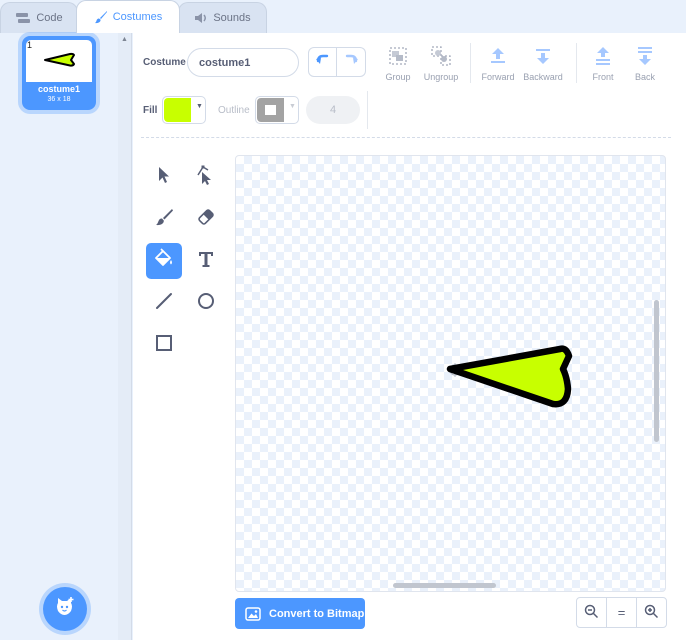 The height and width of the screenshot is (640, 686). I want to click on reshape-tool, so click(206, 177).